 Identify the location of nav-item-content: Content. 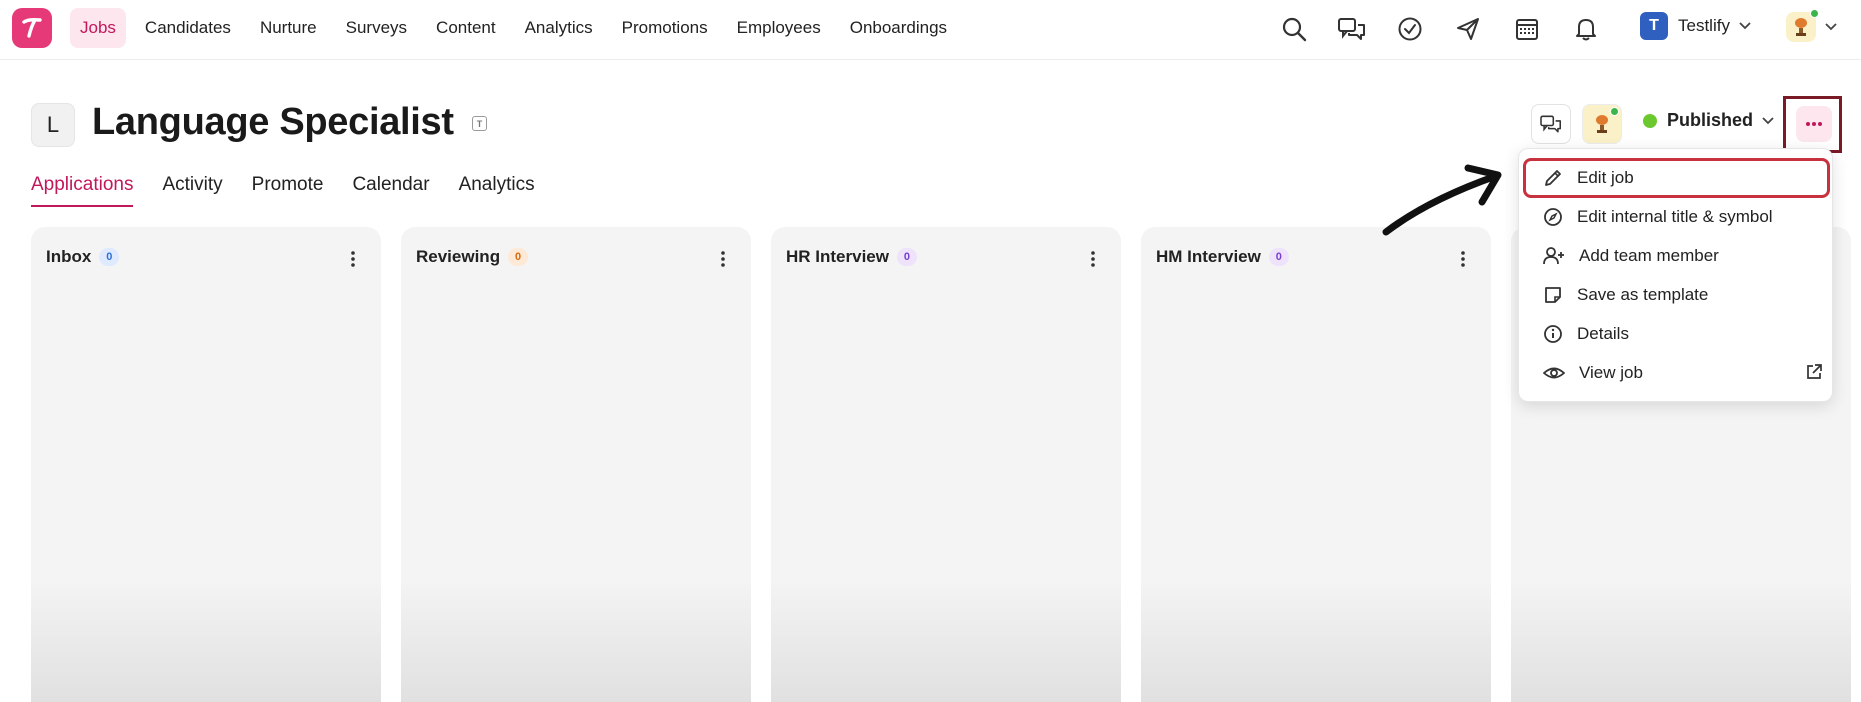
(466, 28).